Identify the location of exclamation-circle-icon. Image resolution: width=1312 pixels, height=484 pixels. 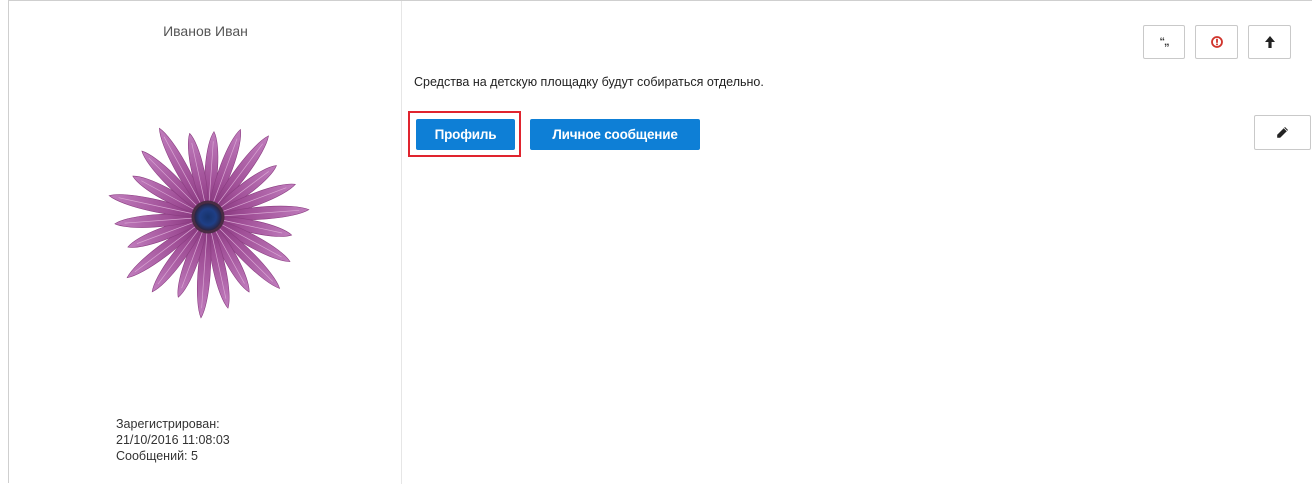
(1216, 42).